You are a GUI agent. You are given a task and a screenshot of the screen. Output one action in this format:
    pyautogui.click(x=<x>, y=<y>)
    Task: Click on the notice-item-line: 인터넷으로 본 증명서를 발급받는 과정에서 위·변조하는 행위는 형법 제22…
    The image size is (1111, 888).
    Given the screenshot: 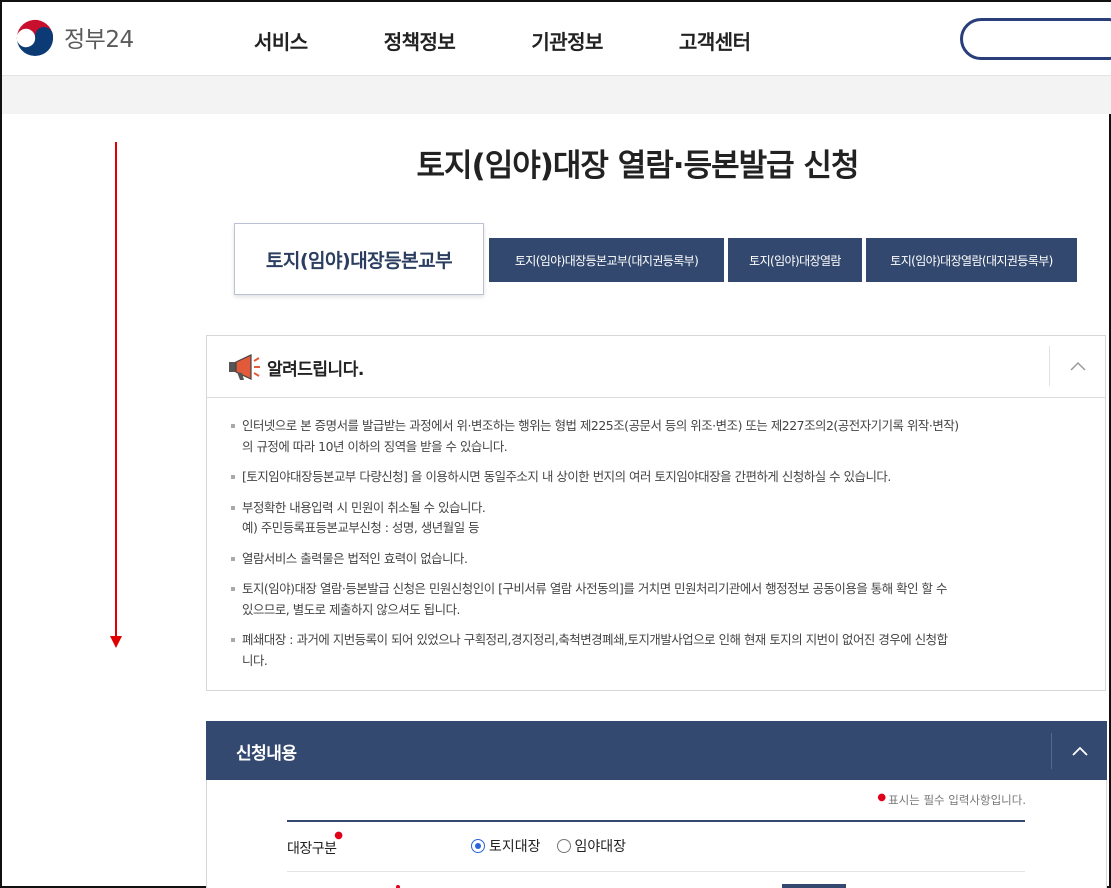 What is the action you would take?
    pyautogui.click(x=600, y=425)
    